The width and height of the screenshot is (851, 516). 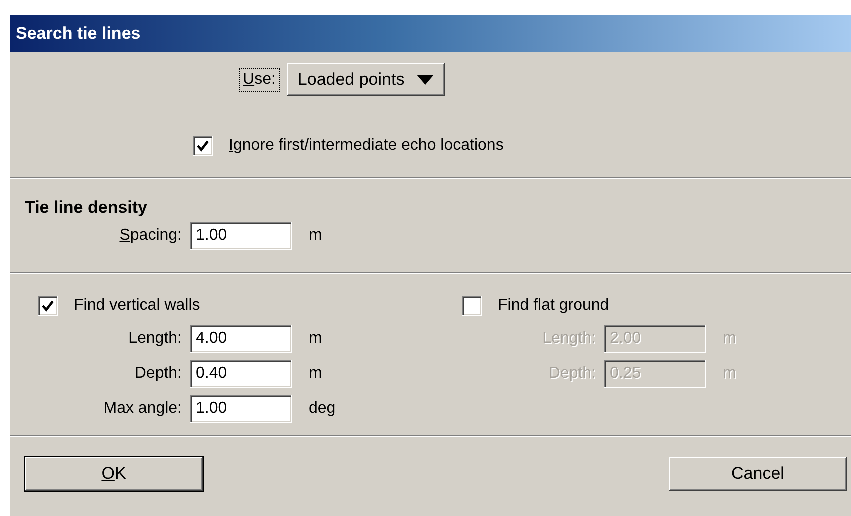 What do you see at coordinates (241, 374) in the screenshot?
I see `input-field: 0.40` at bounding box center [241, 374].